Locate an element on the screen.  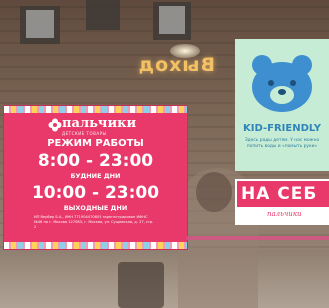
partial-sign: НА СЕБ пальчики is located at coordinates (282, 202).